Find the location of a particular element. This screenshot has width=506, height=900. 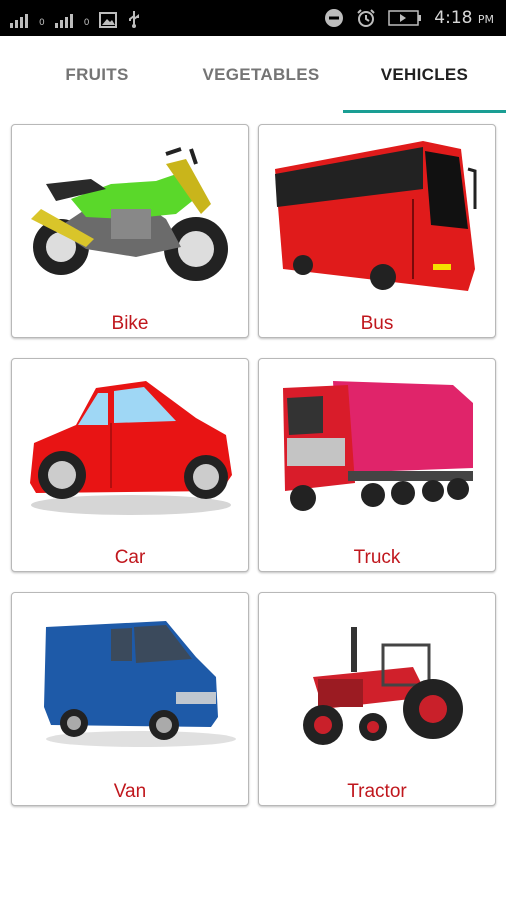

vehicle-label: Car is located at coordinates (130, 557).